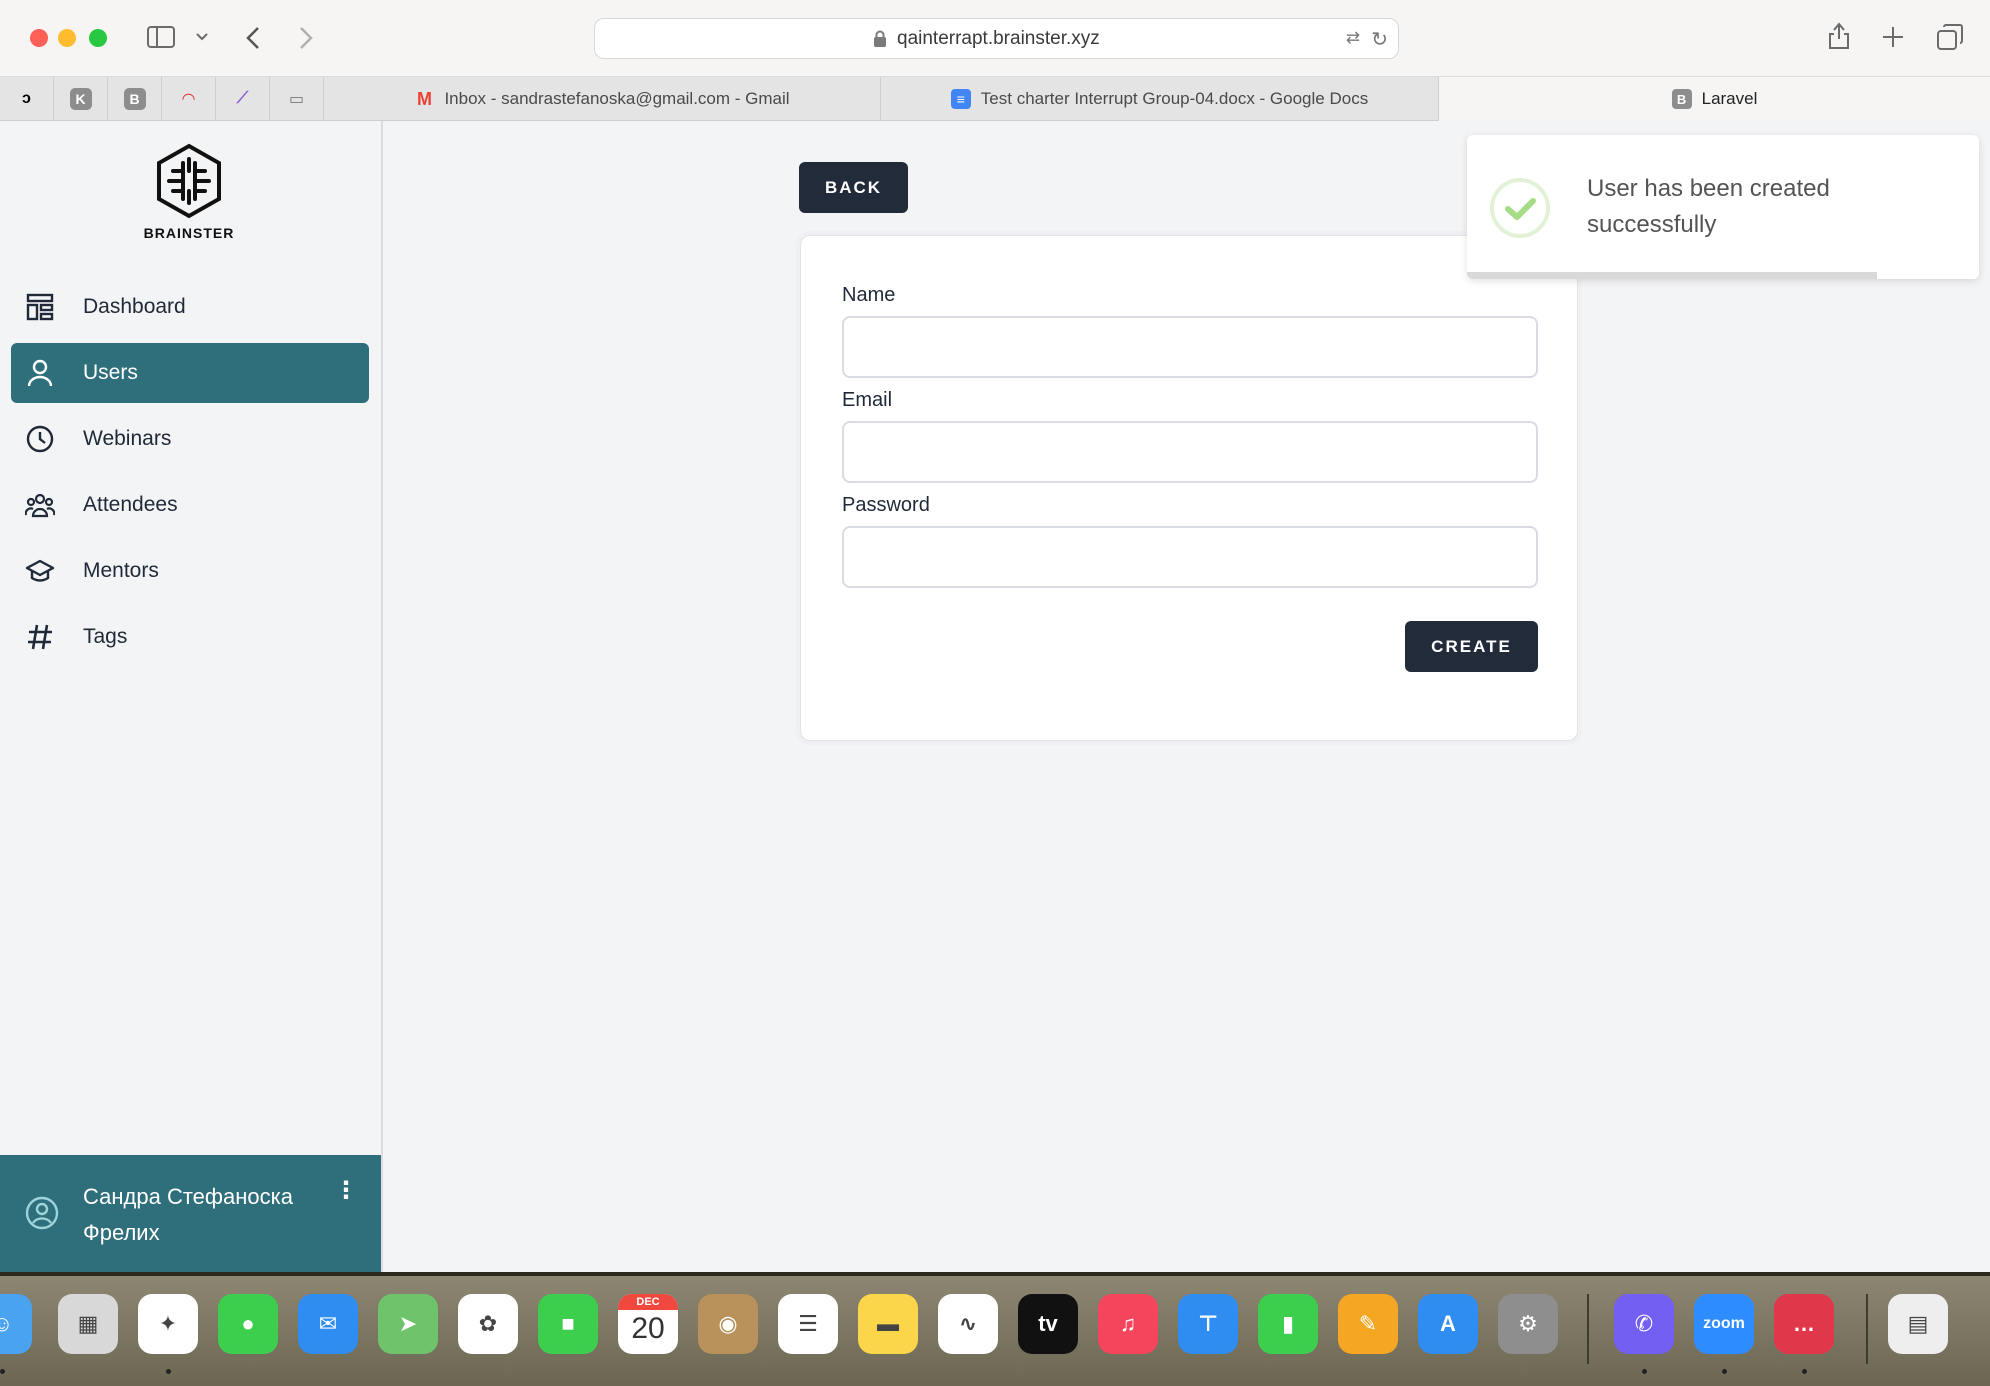 The height and width of the screenshot is (1386, 1990). What do you see at coordinates (424, 98) in the screenshot?
I see `gmail-icon: M` at bounding box center [424, 98].